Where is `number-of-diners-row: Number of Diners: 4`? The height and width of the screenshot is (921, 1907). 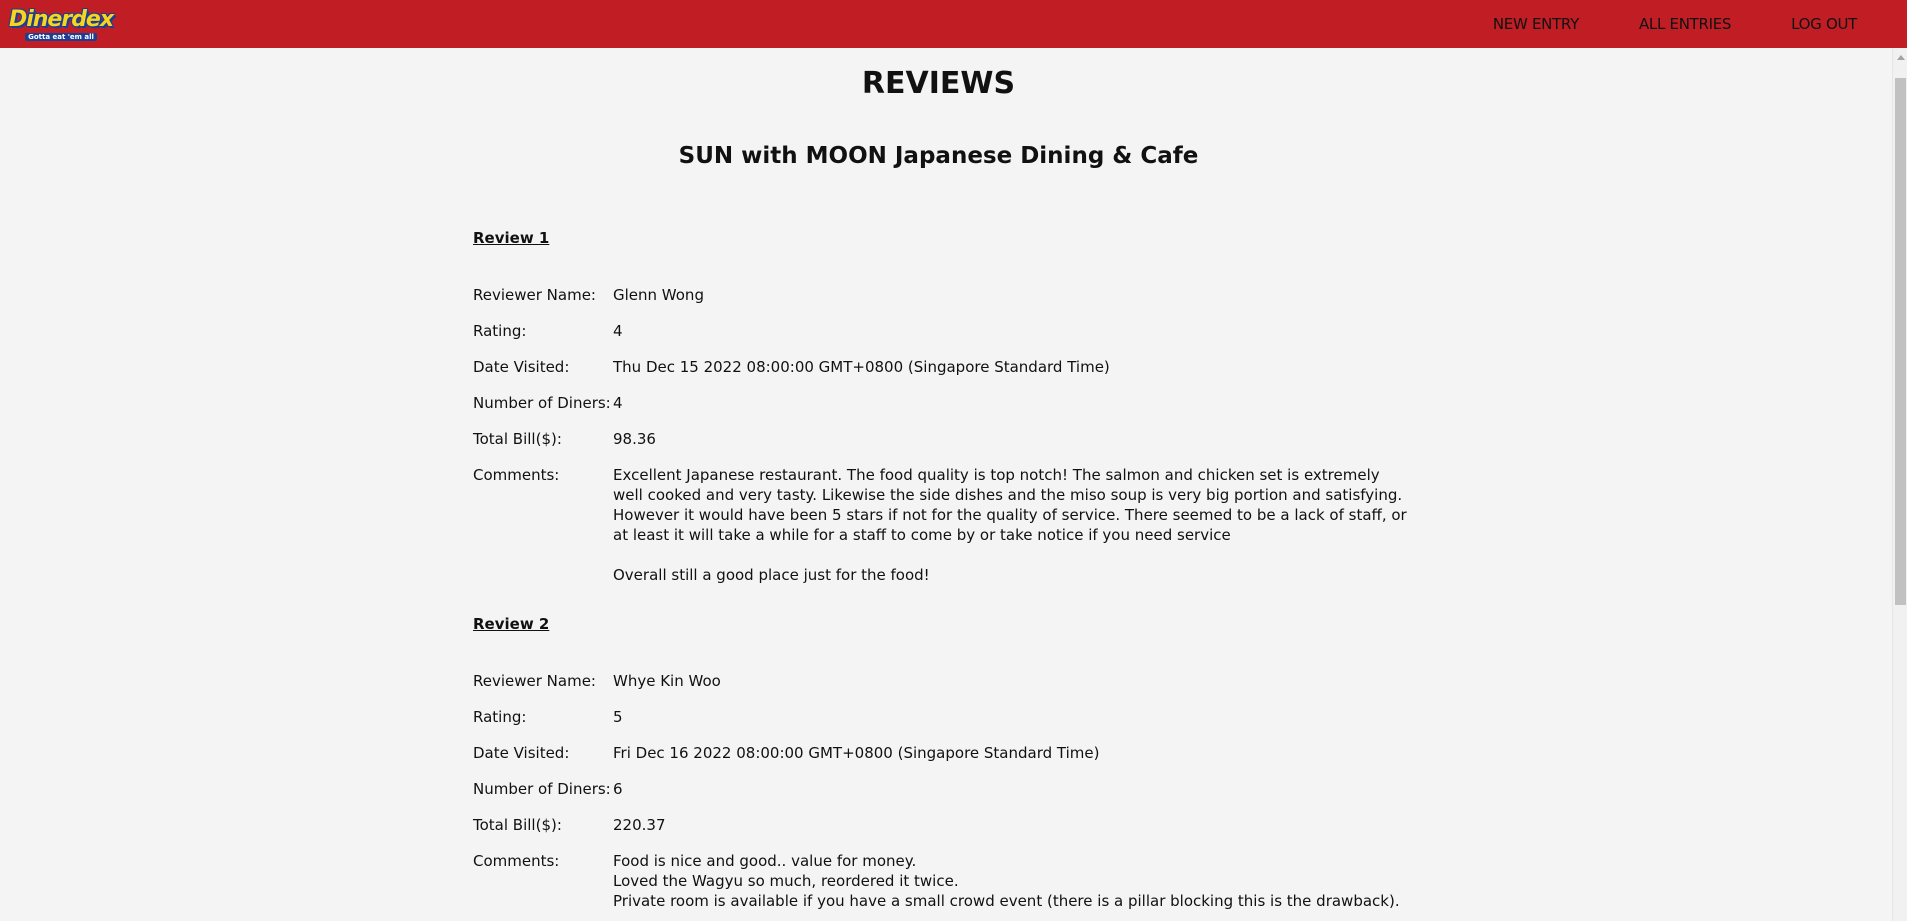 number-of-diners-row: Number of Diners: 4 is located at coordinates (943, 403).